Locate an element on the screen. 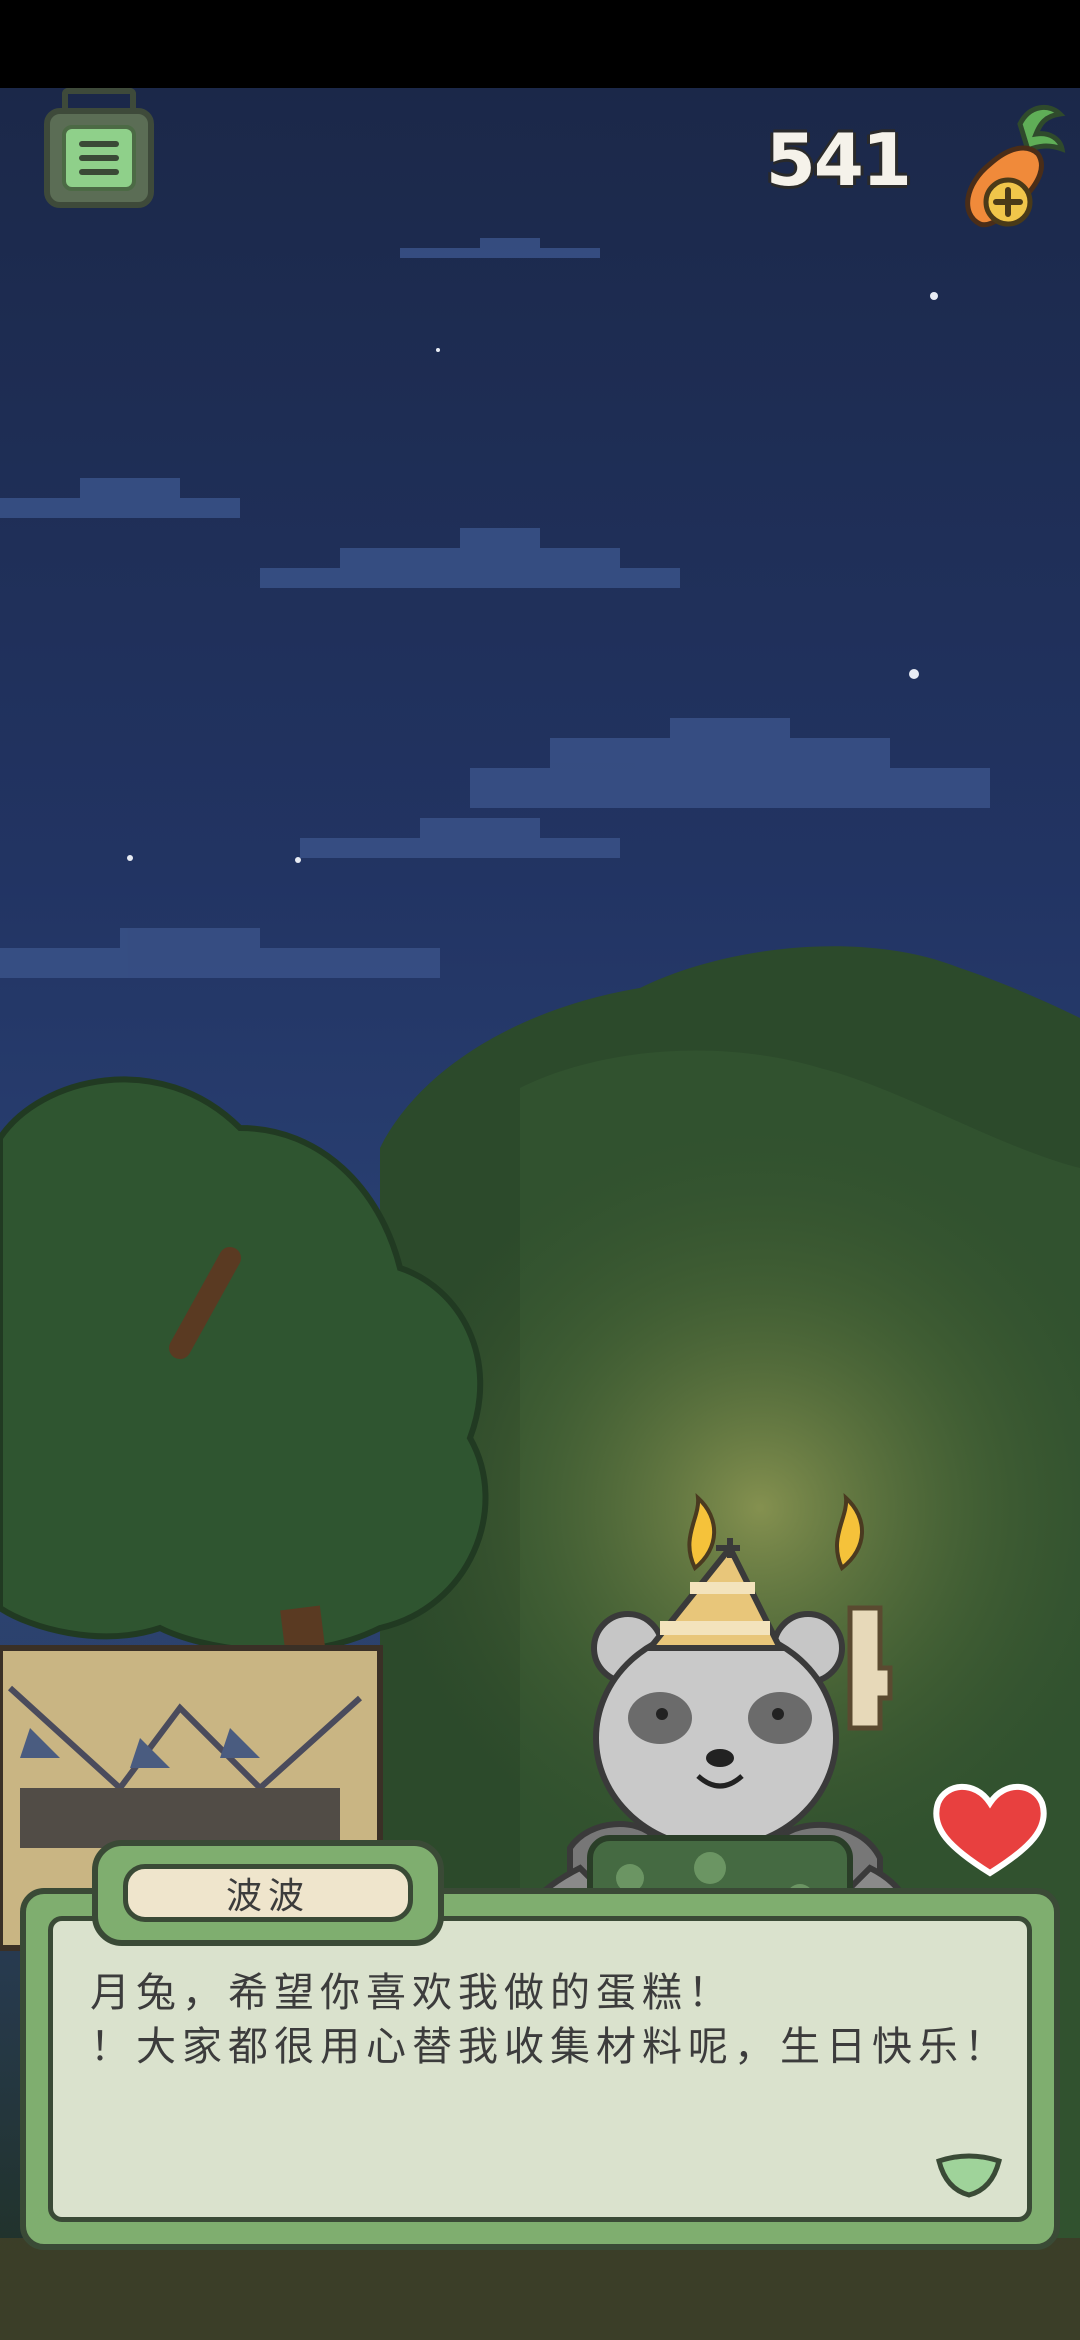 Image resolution: width=1080 pixels, height=2340 pixels. menu-button is located at coordinates (99, 158).